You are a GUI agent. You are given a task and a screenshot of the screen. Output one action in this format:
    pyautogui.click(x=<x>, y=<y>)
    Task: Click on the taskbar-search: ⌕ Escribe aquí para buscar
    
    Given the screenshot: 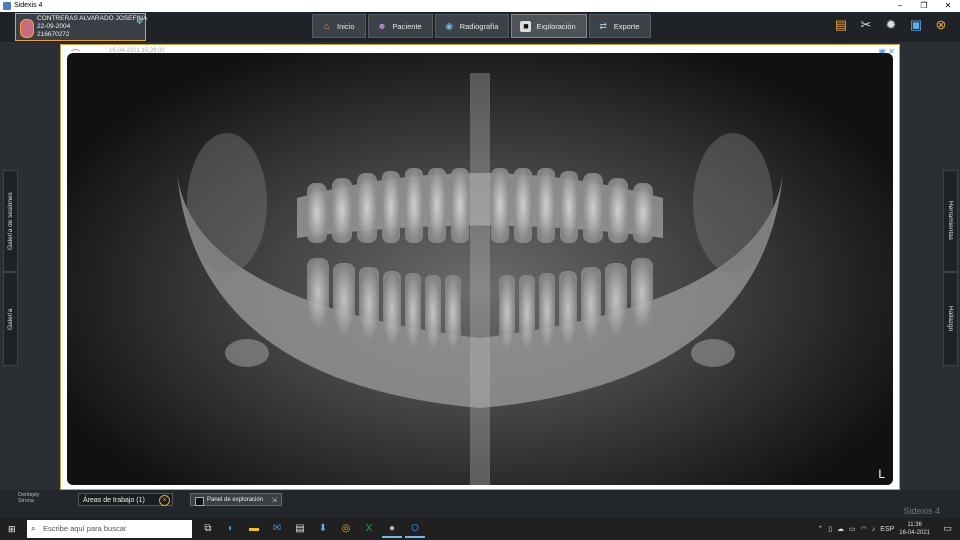 What is the action you would take?
    pyautogui.click(x=109, y=529)
    